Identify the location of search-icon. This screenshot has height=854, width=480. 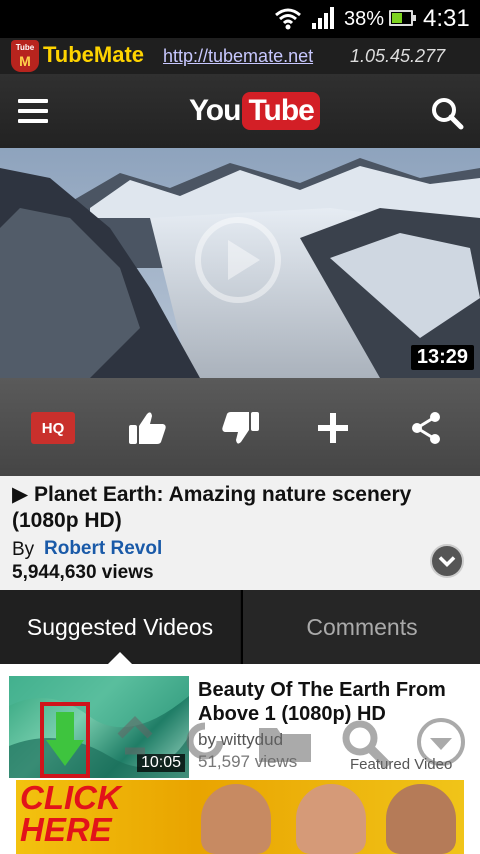
(447, 113).